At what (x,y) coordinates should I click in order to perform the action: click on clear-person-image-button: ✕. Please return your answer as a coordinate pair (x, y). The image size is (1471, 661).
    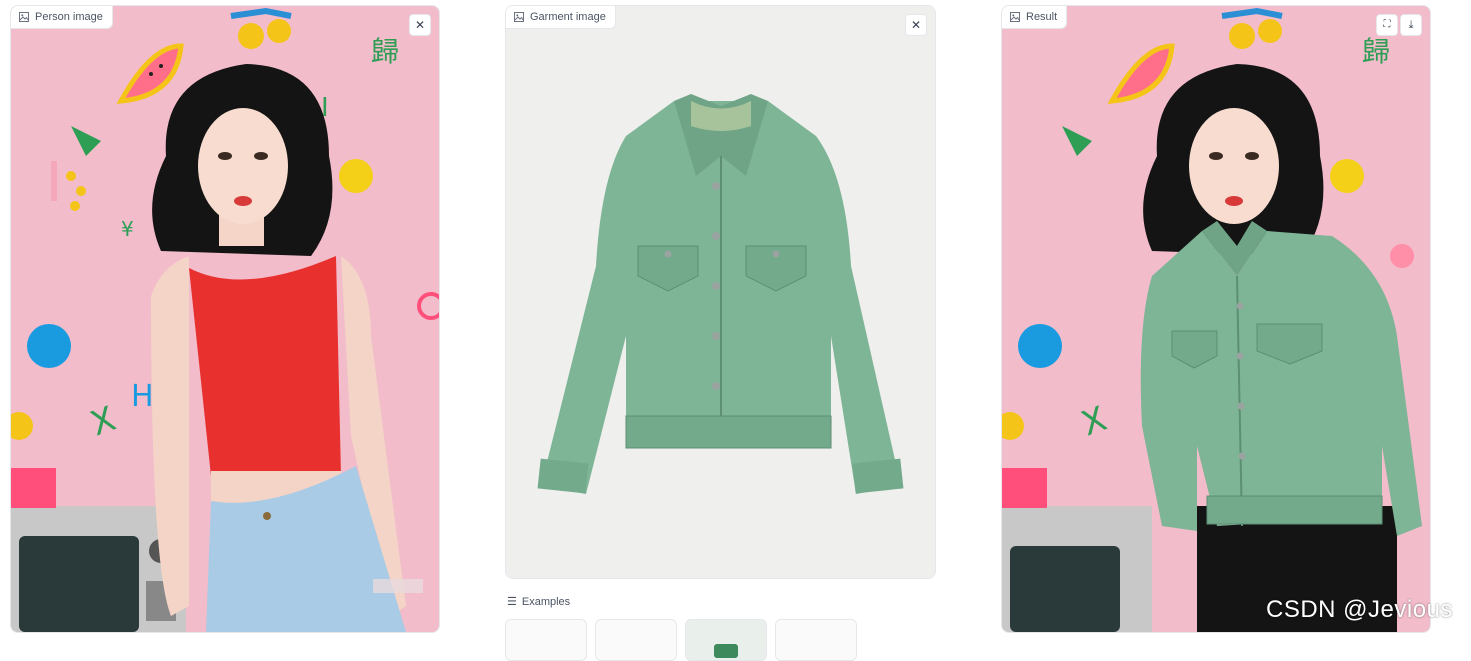
    Looking at the image, I should click on (420, 25).